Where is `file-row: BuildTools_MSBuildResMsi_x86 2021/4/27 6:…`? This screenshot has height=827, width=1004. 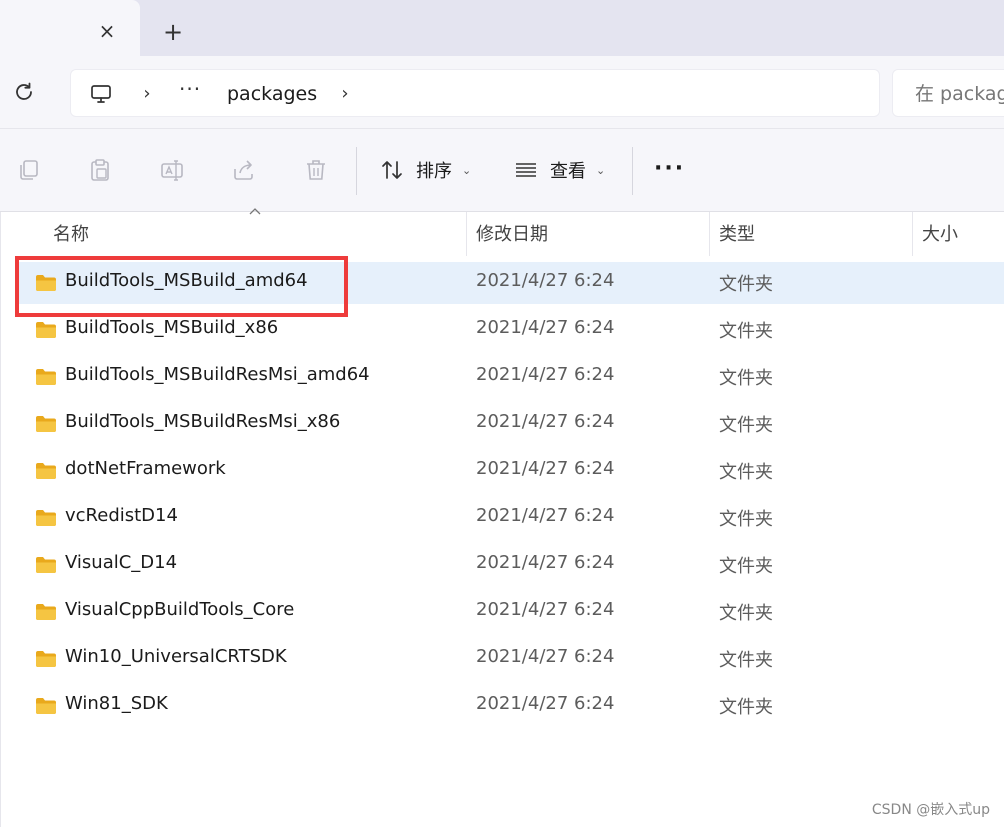 file-row: BuildTools_MSBuildResMsi_x86 2021/4/27 6:… is located at coordinates (509, 424).